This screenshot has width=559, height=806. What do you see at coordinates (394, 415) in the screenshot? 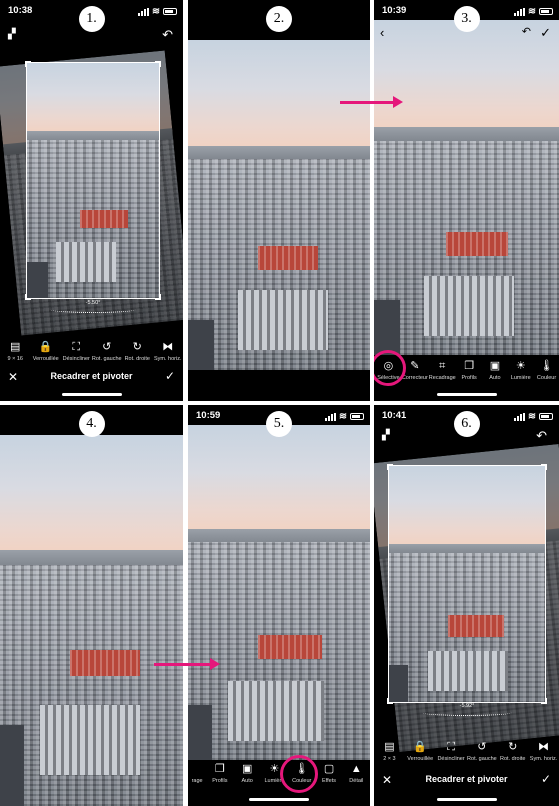
I see `status-time: 10:41` at bounding box center [394, 415].